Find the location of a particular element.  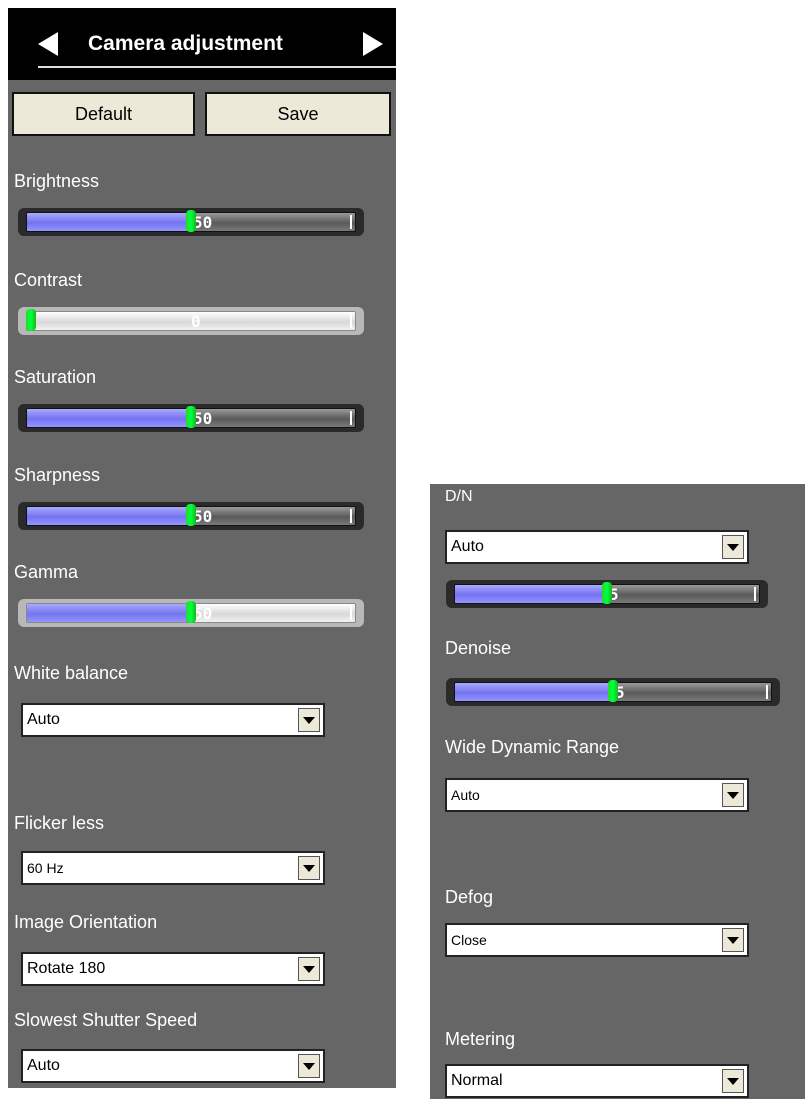

defog-select: Close is located at coordinates (597, 940).